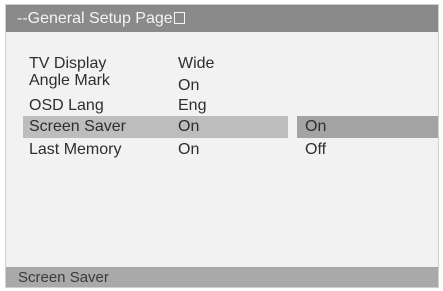 The height and width of the screenshot is (291, 443). I want to click on menu-item-value: Eng, so click(192, 105).